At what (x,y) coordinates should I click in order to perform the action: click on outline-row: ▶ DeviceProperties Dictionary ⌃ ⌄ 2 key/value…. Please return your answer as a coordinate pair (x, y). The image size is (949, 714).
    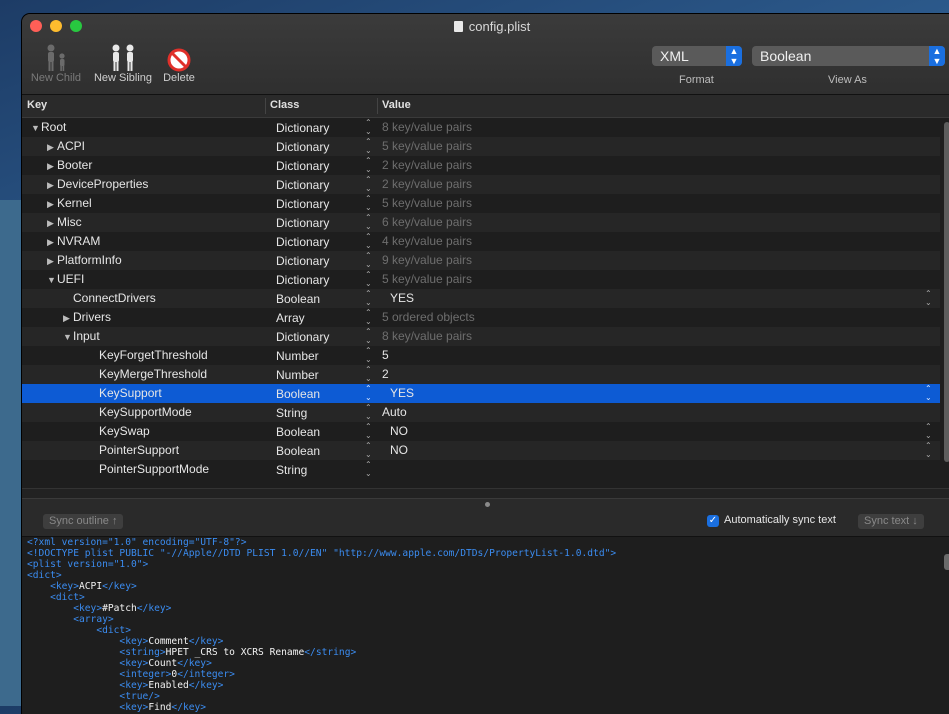
    Looking at the image, I should click on (481, 184).